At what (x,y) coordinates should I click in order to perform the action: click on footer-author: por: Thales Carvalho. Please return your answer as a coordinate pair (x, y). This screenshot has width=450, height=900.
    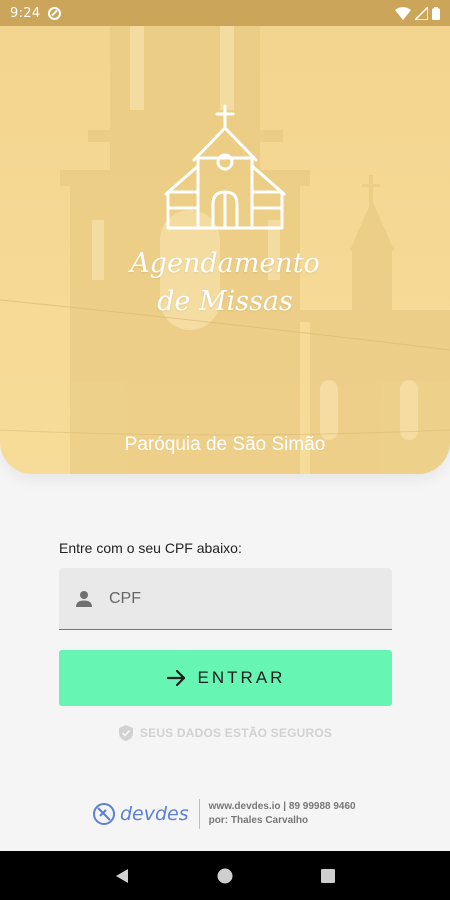
    Looking at the image, I should click on (258, 820).